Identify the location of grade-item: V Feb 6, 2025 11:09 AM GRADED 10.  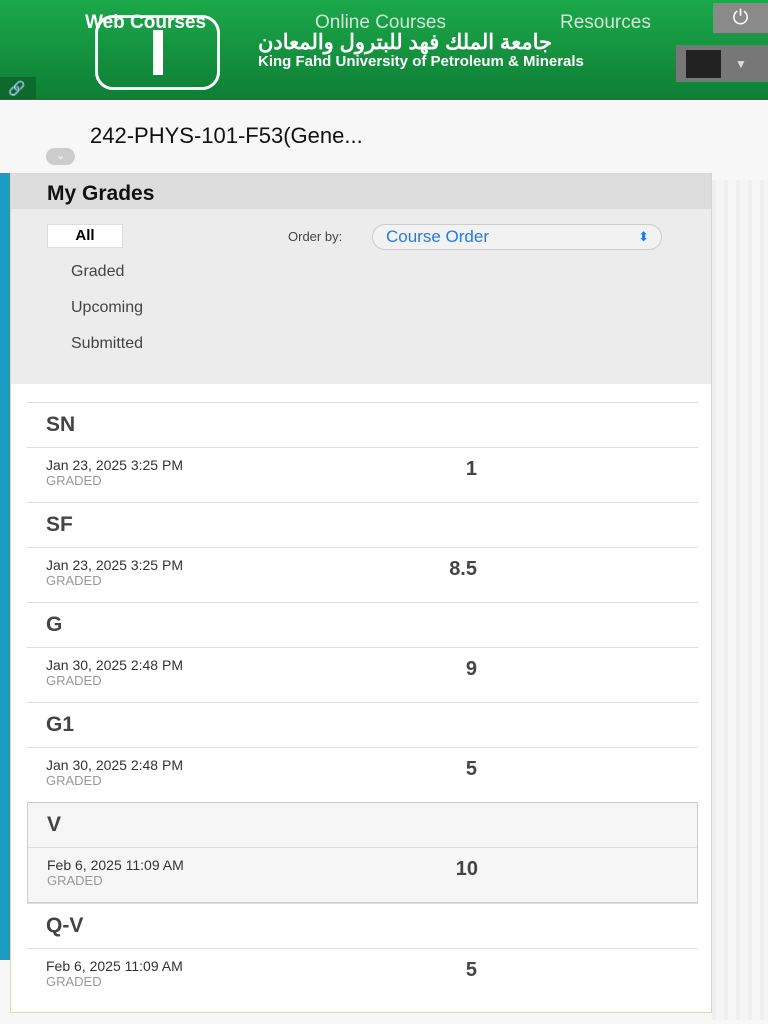
(362, 852).